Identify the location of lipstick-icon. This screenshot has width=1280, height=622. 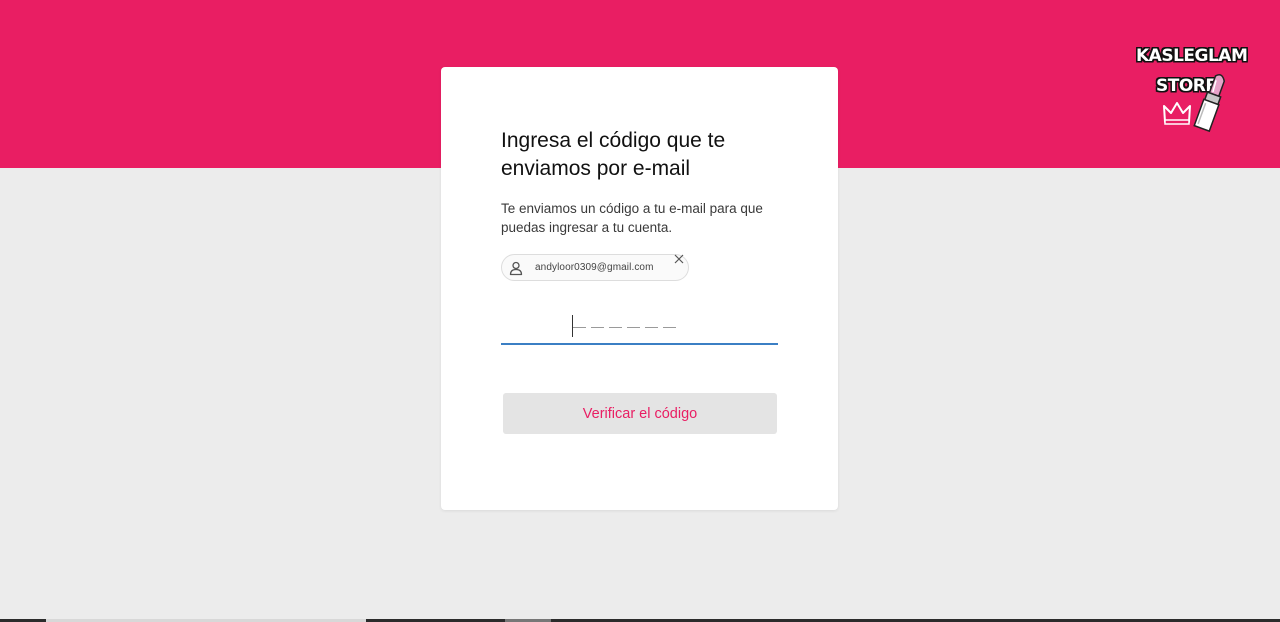
(1209, 103).